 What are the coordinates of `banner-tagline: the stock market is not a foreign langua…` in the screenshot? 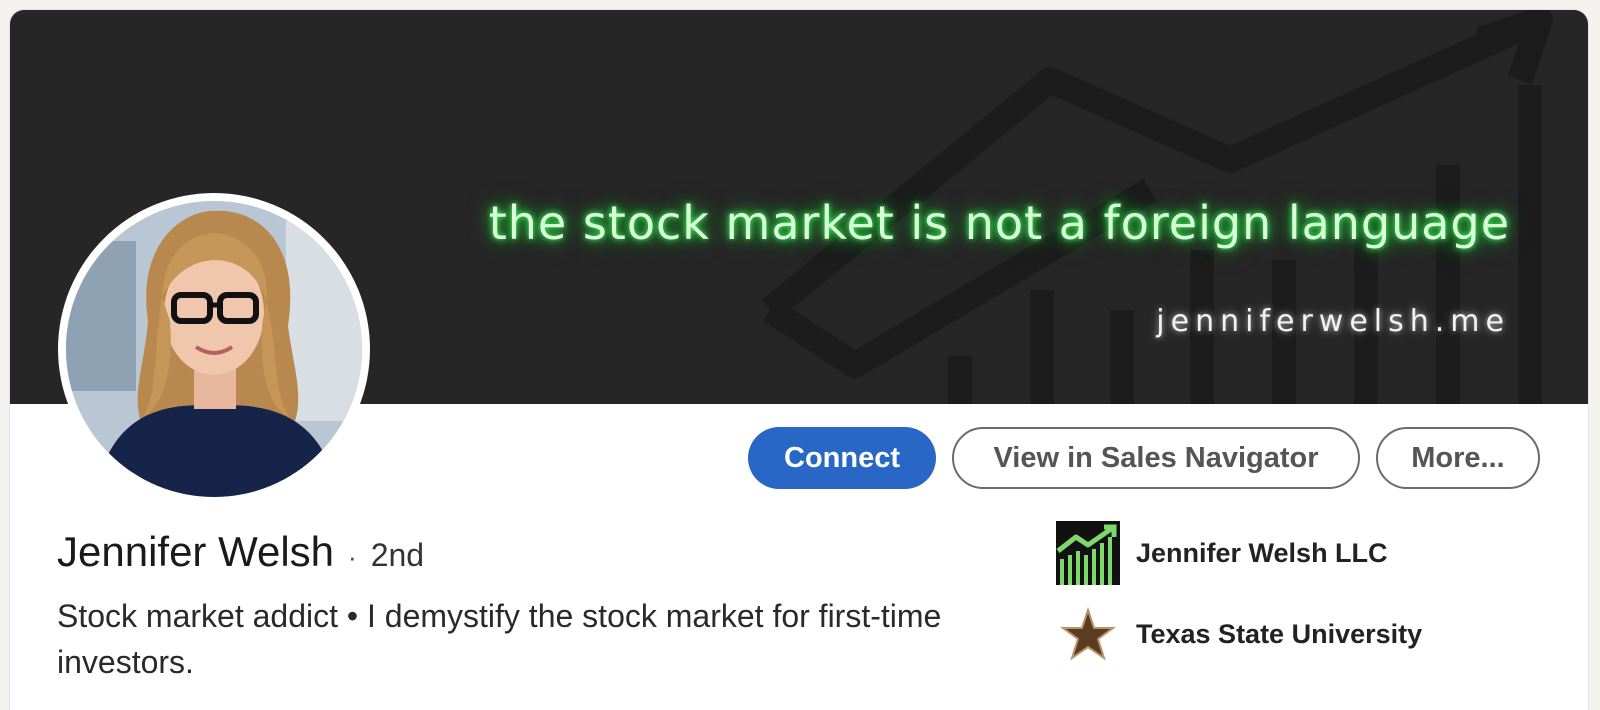 It's located at (999, 223).